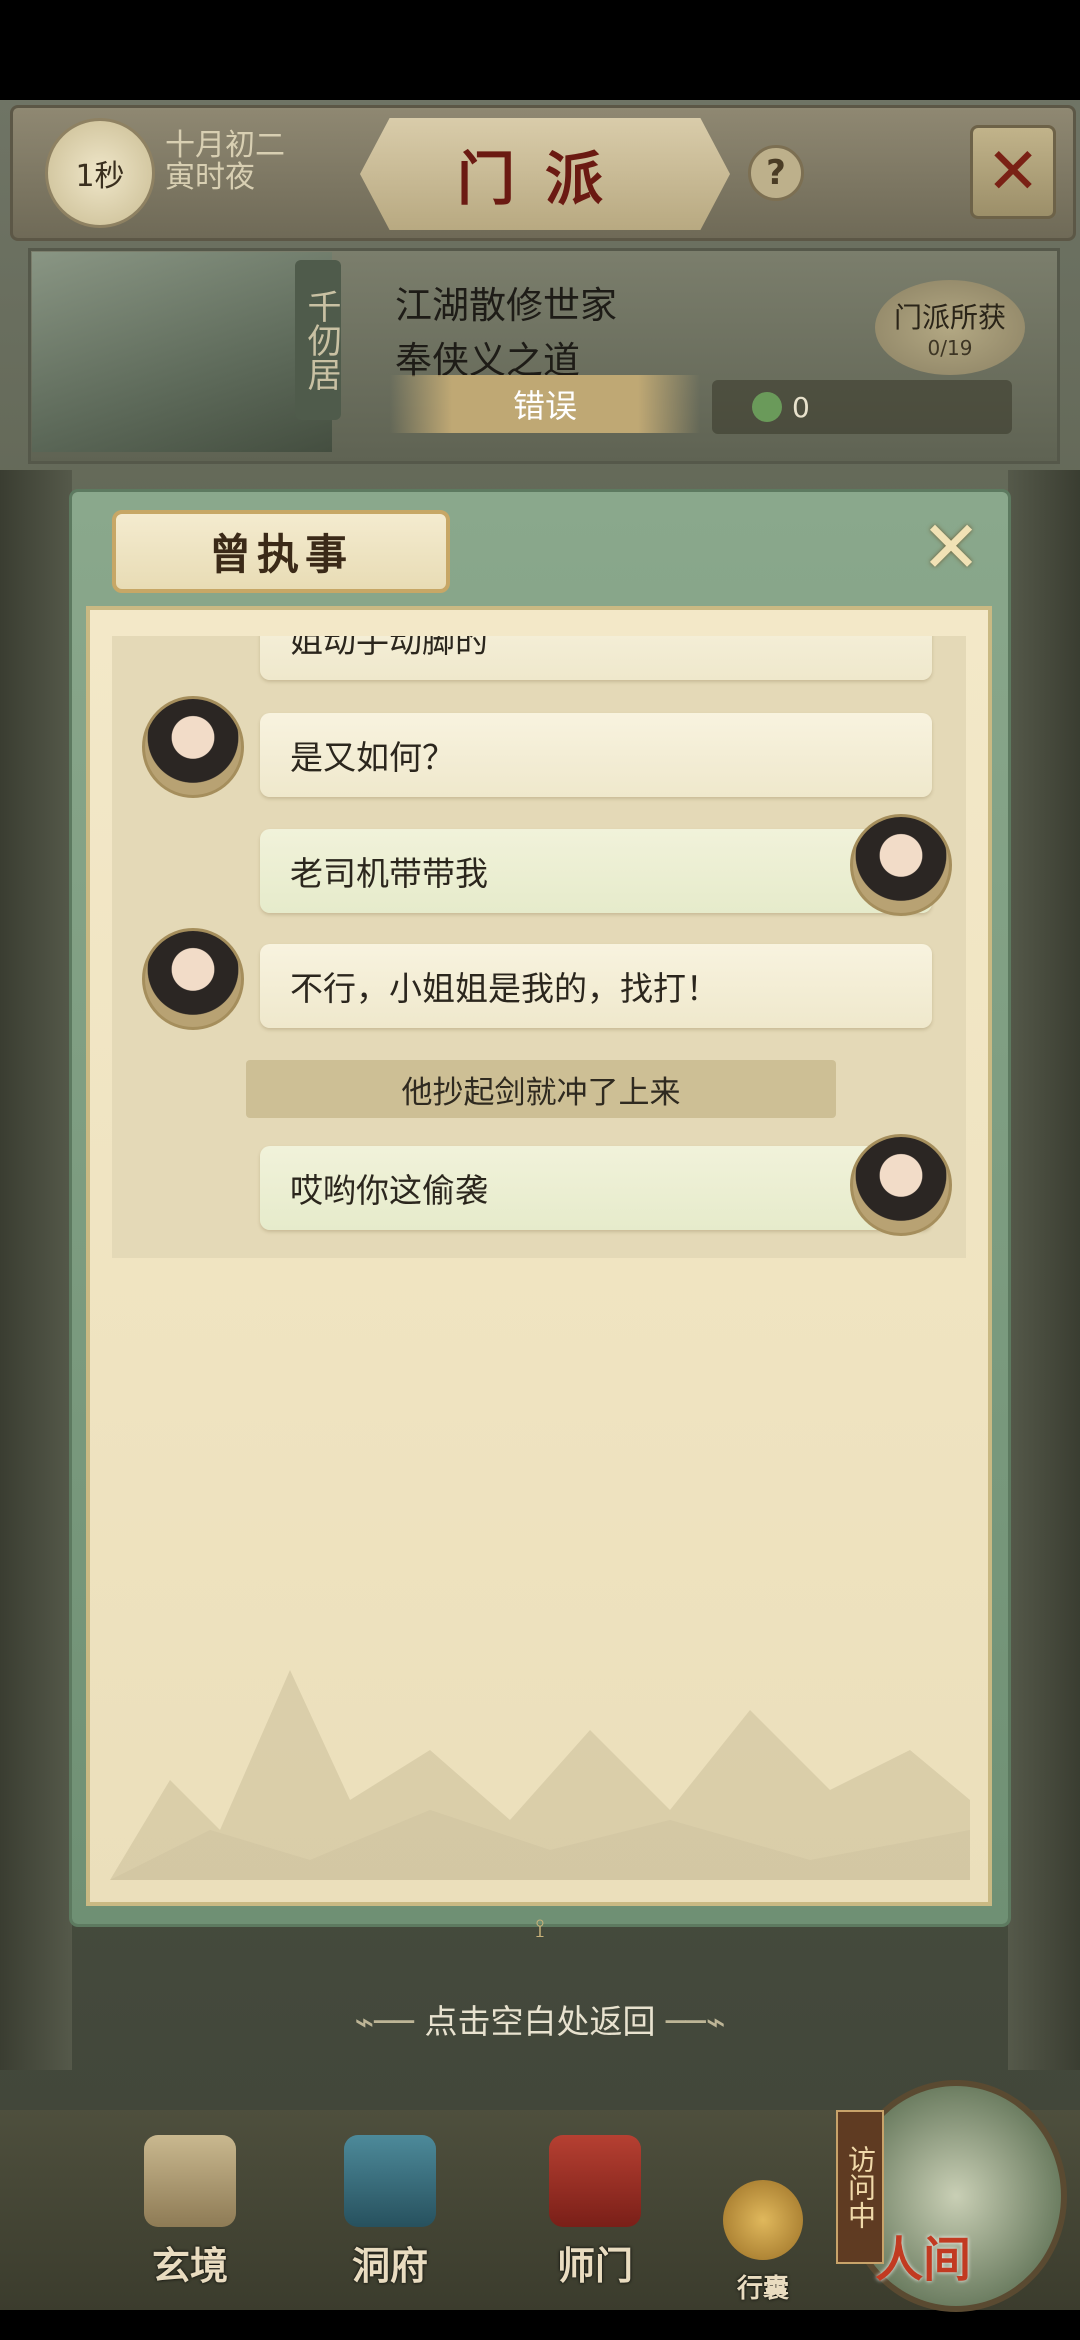 The image size is (1080, 2340). What do you see at coordinates (100, 173) in the screenshot?
I see `timer-indicator: 1秒` at bounding box center [100, 173].